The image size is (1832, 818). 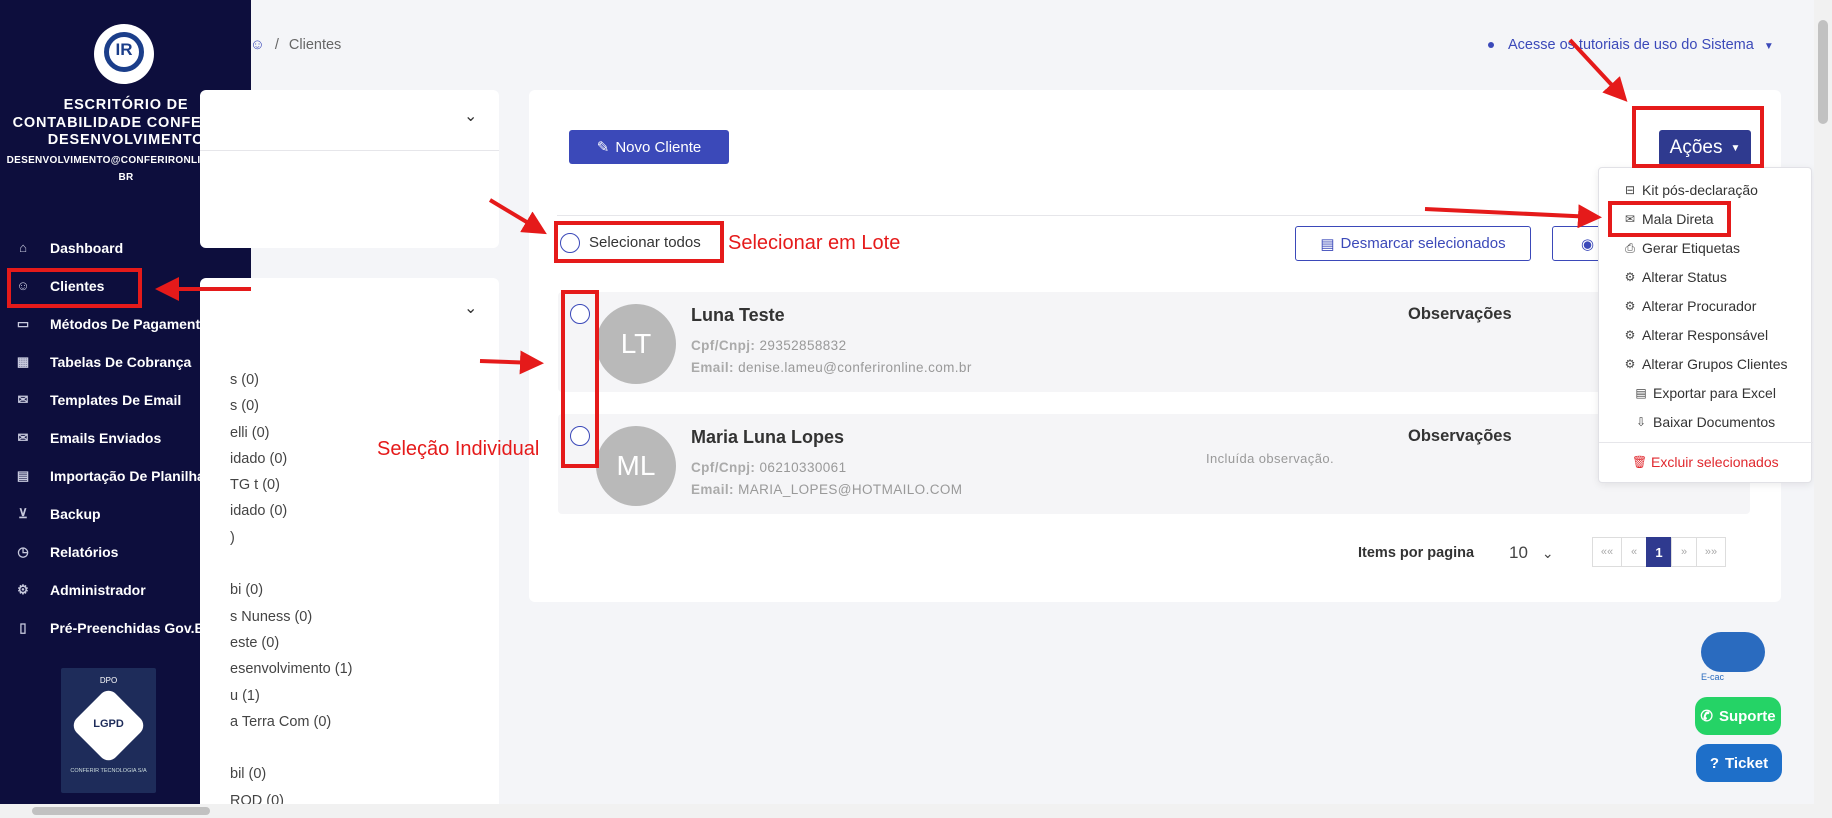 What do you see at coordinates (1528, 553) in the screenshot?
I see `items-per-page-select: 10 ⌄` at bounding box center [1528, 553].